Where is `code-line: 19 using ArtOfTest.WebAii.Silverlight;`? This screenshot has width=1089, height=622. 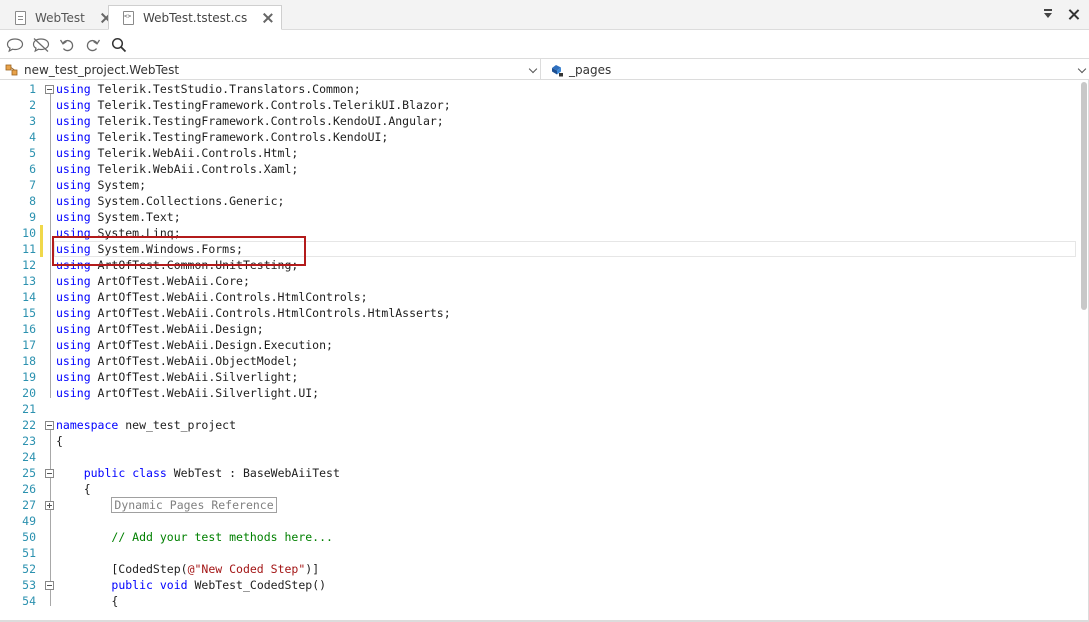 code-line: 19 using ArtOfTest.WebAii.Silverlight; is located at coordinates (540, 377).